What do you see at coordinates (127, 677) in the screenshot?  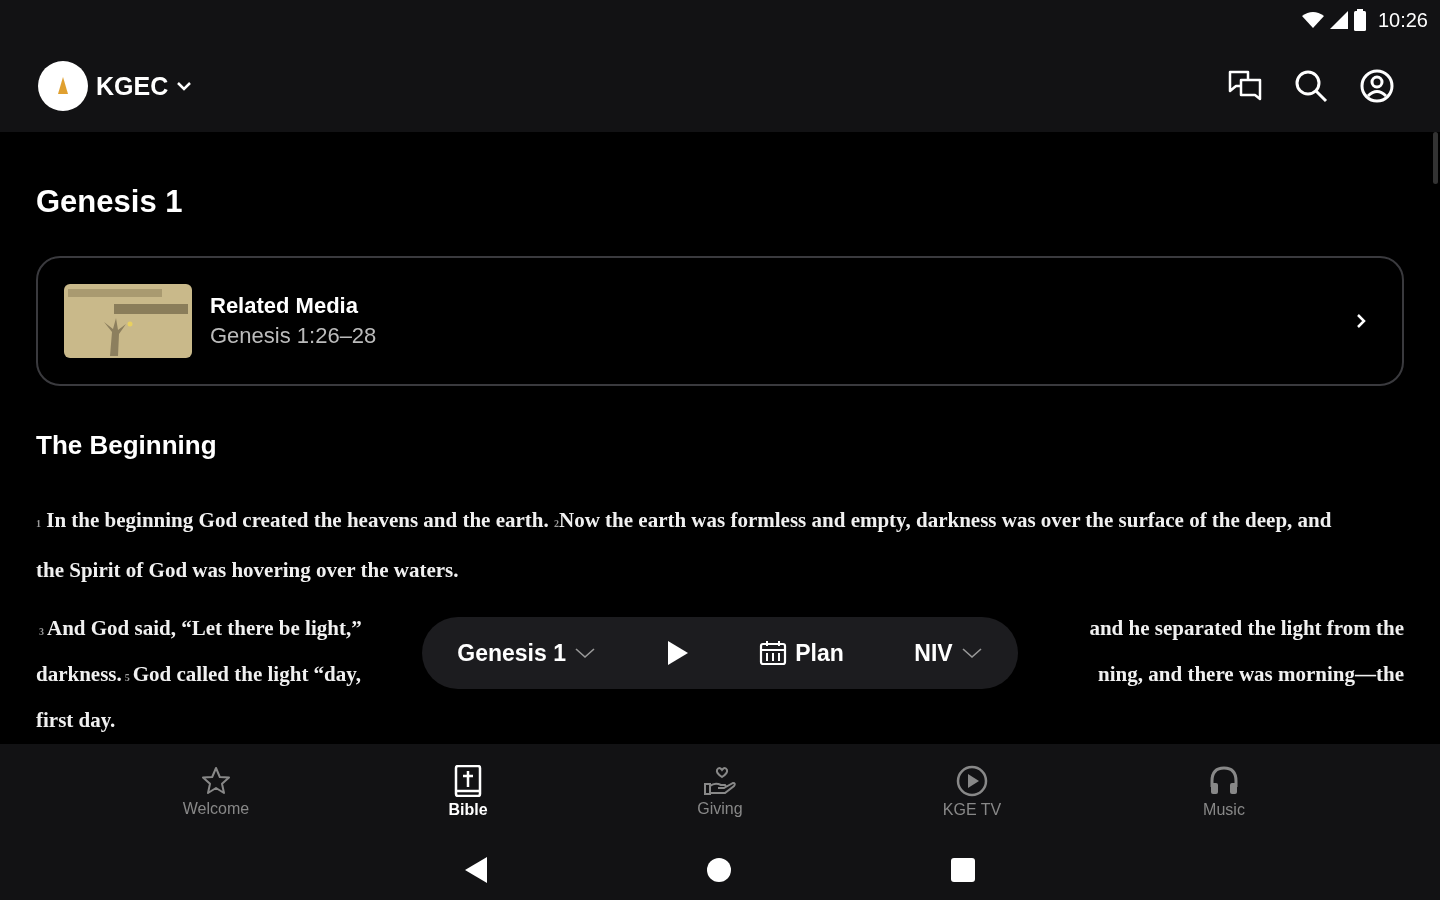 I see `verse-number: 5` at bounding box center [127, 677].